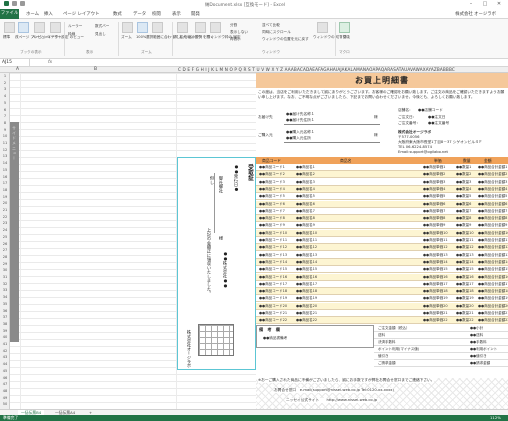  Describe the element at coordinates (9, 14) in the screenshot. I see `tab-file: ファイル` at that location.